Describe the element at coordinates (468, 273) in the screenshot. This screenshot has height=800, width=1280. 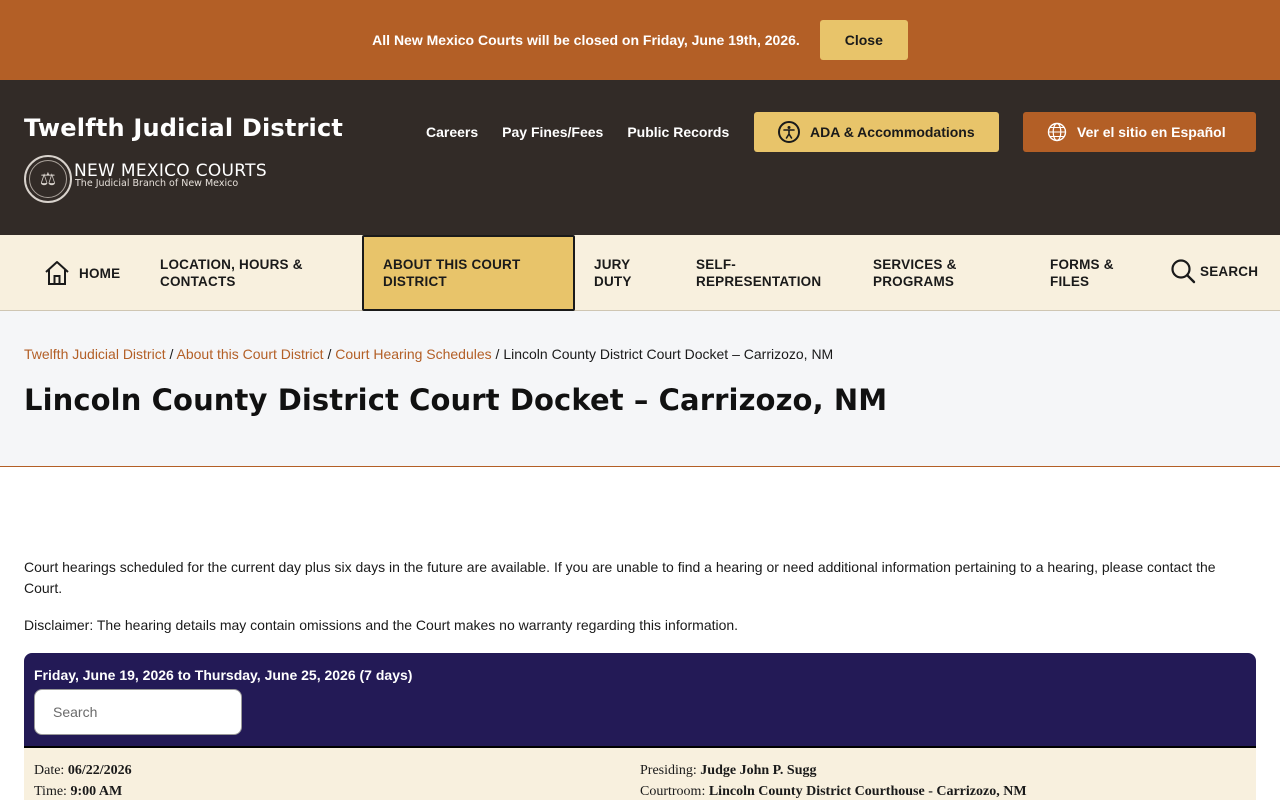
I see `nav-about-this-court-district: ABOUT THIS COURT DISTRICT` at that location.